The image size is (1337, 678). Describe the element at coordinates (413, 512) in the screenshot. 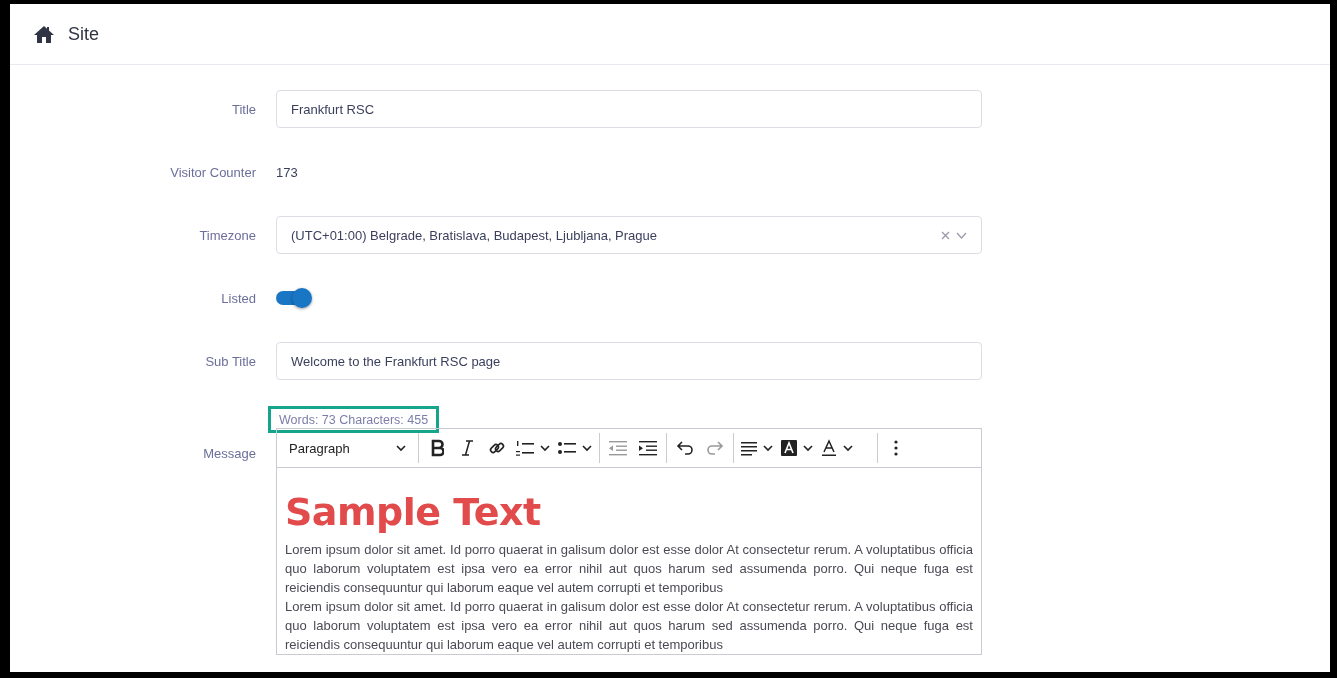

I see `content-heading: Sample Text` at that location.